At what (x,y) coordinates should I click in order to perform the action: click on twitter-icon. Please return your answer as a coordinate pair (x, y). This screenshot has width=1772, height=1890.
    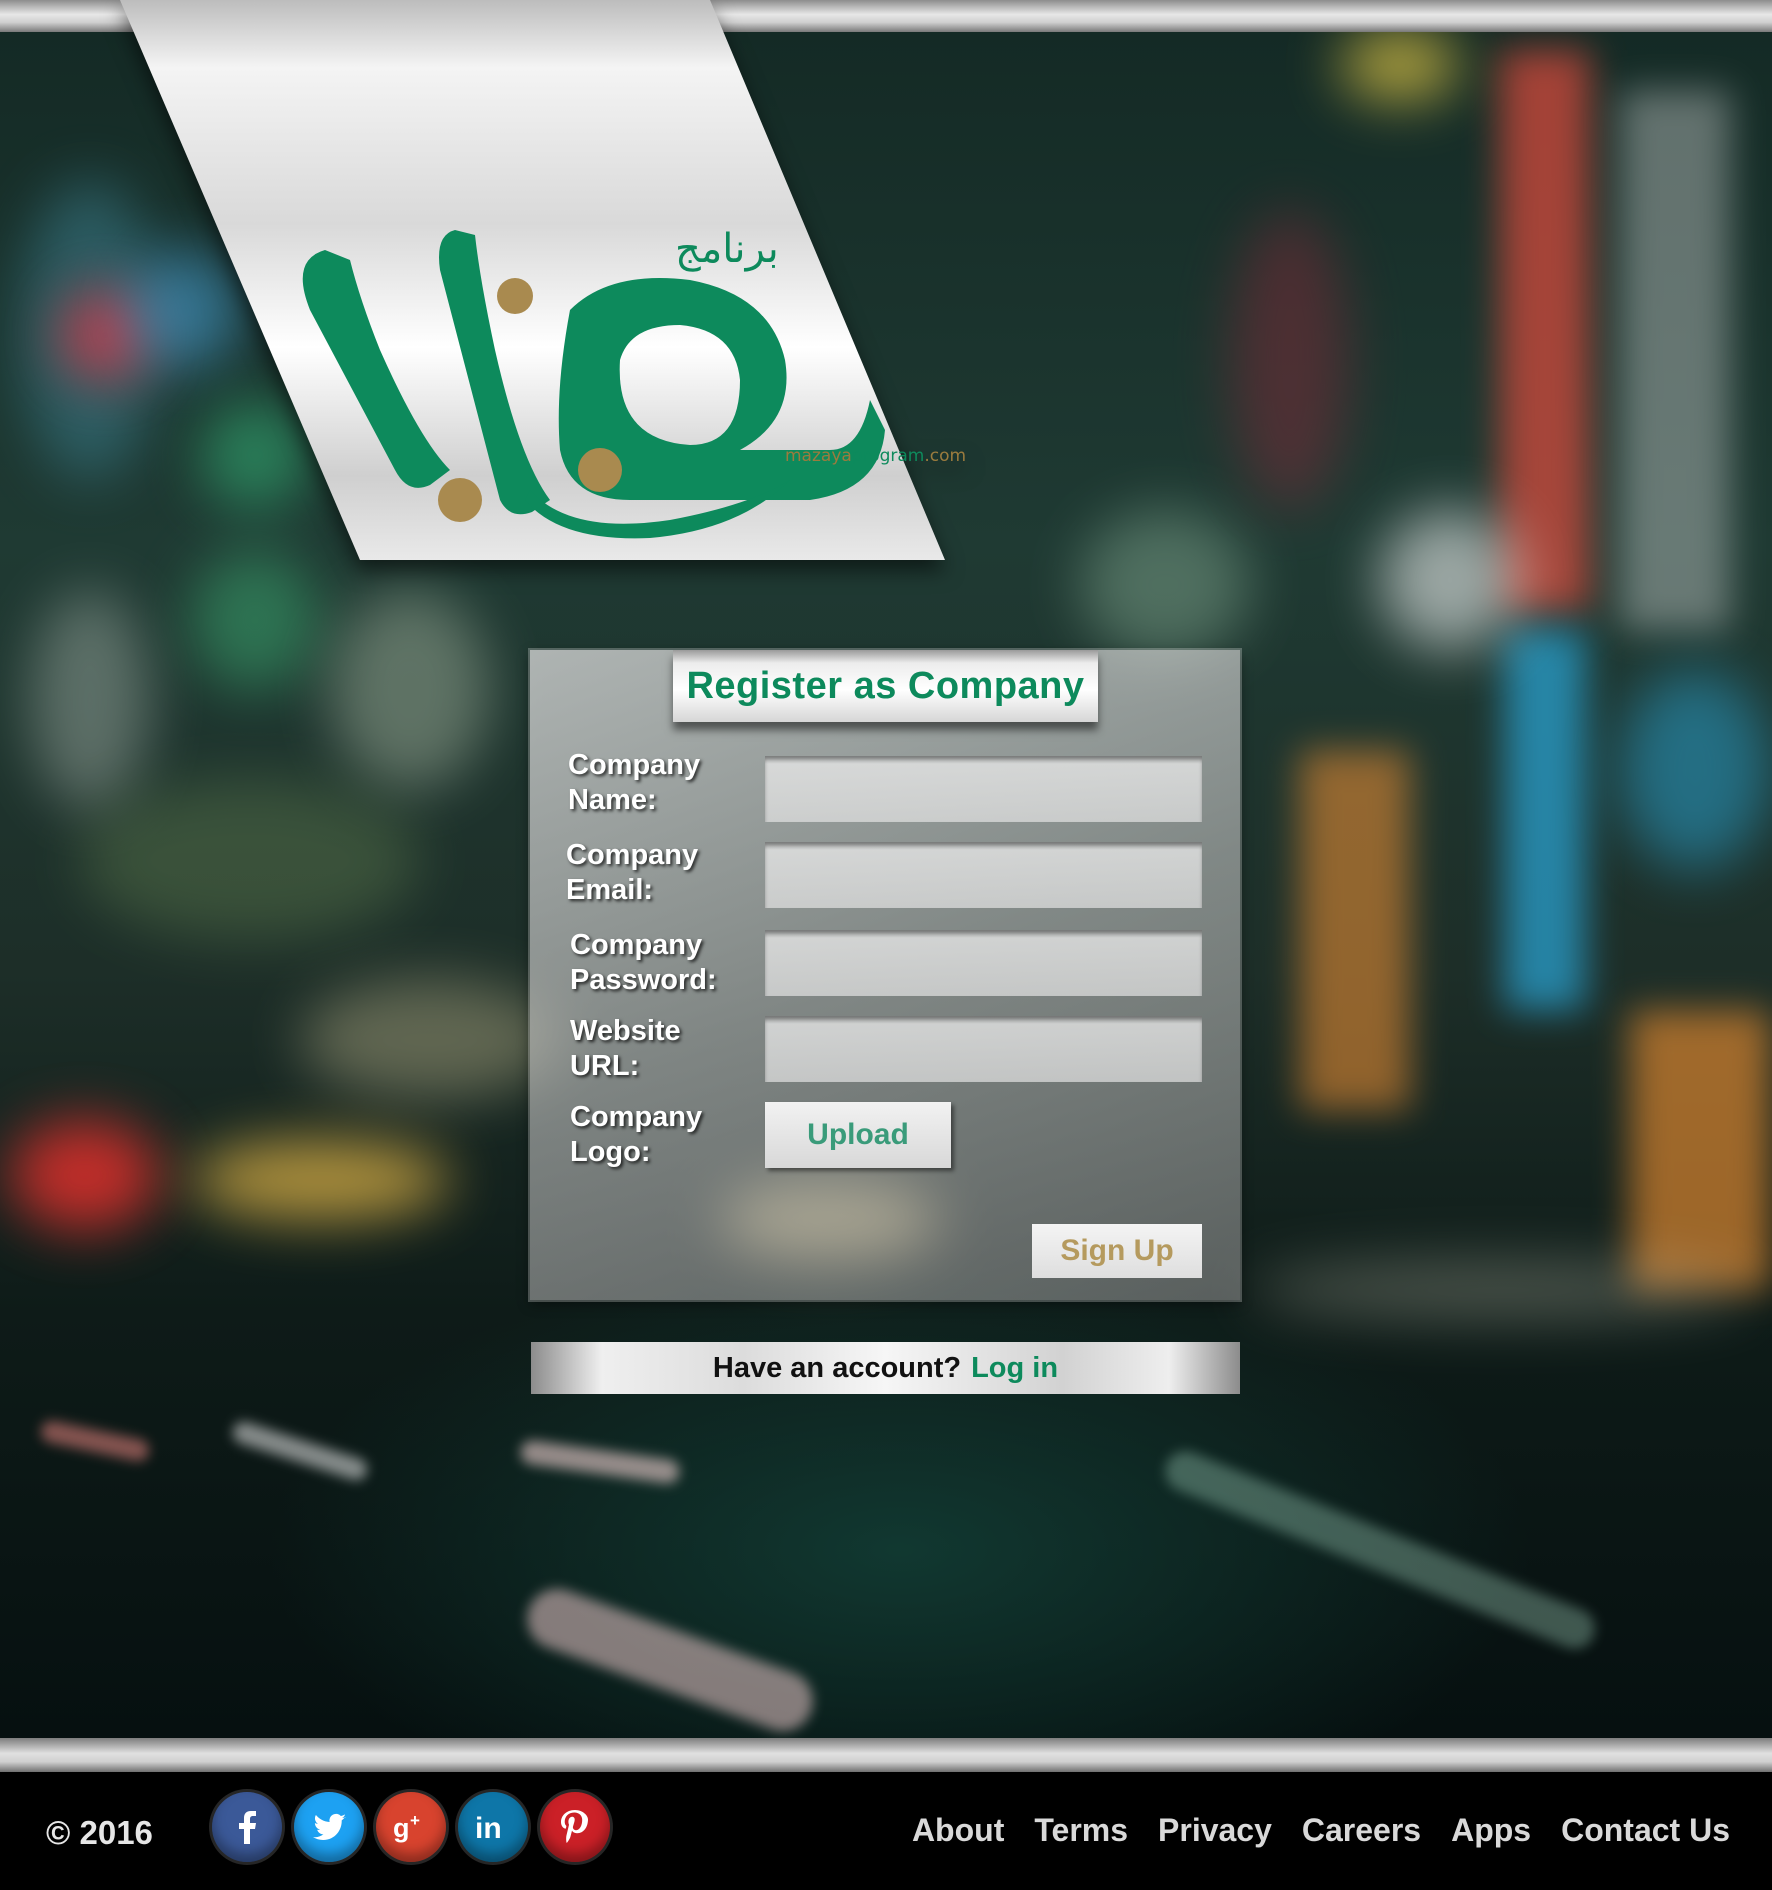
    Looking at the image, I should click on (329, 1827).